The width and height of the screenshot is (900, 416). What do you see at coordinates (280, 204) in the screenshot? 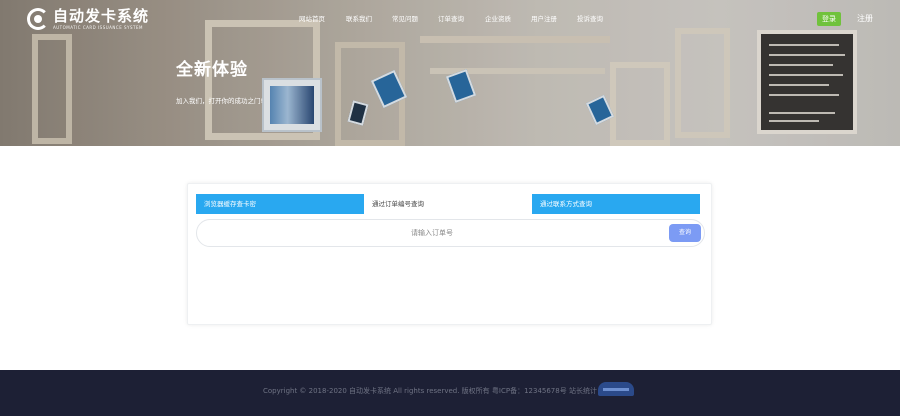
I see `tab-browser-cache: 浏览器缓存查卡密` at bounding box center [280, 204].